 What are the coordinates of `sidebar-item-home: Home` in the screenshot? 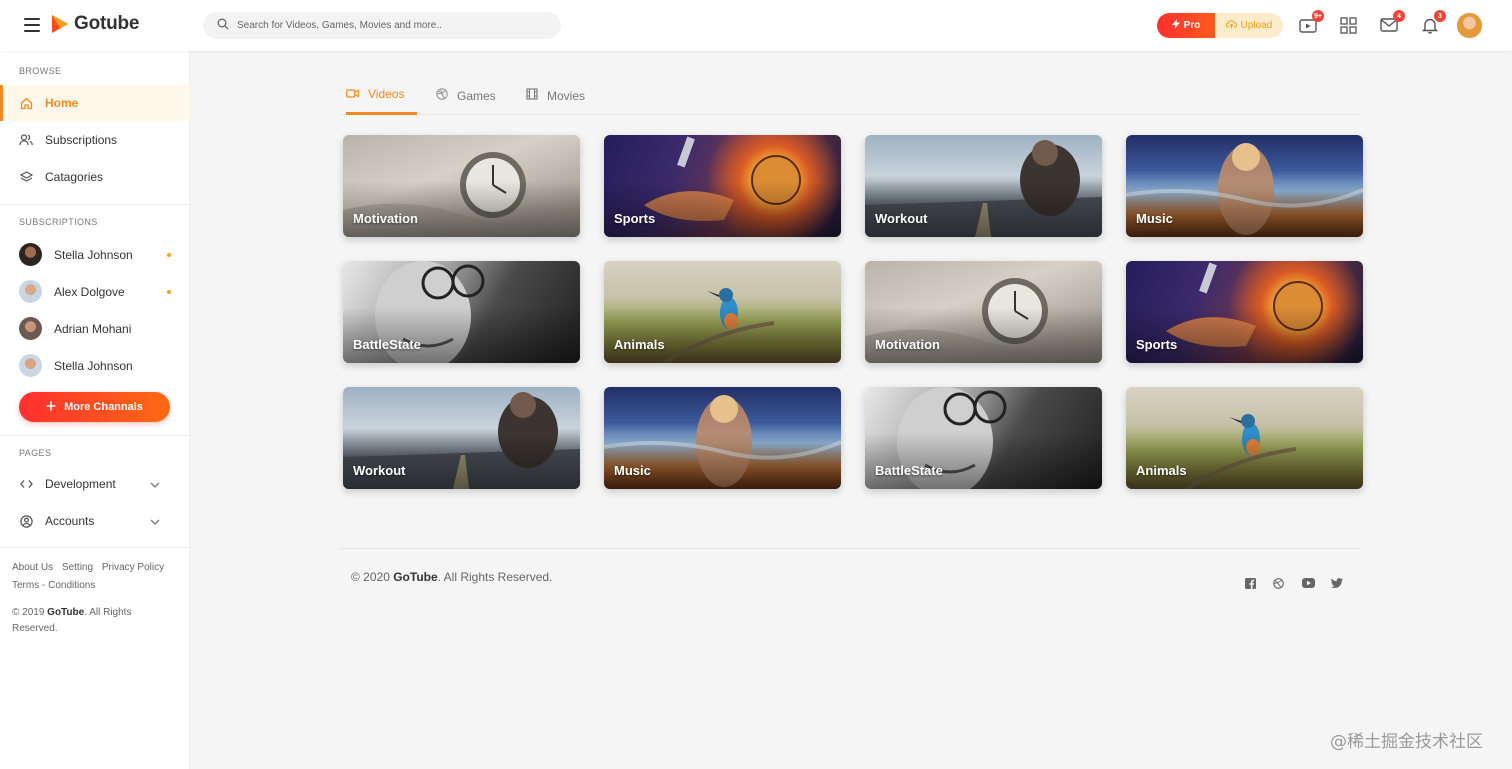 It's located at (95, 103).